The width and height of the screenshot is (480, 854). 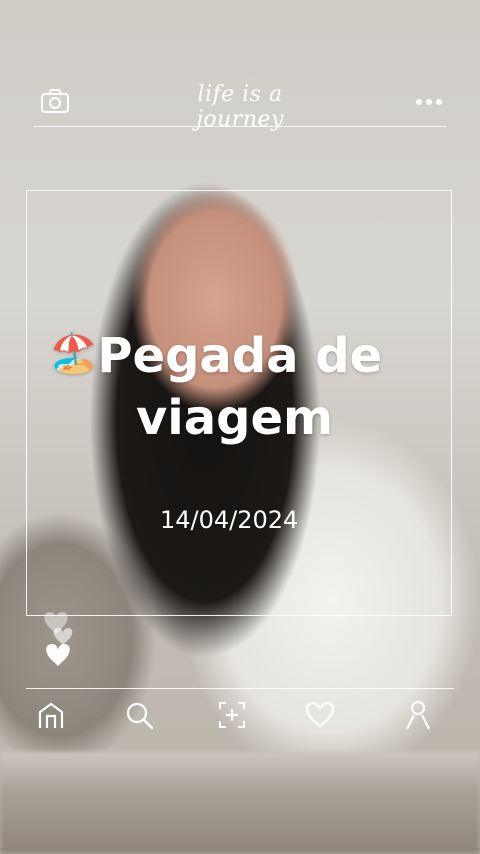 I want to click on home-icon, so click(x=51, y=715).